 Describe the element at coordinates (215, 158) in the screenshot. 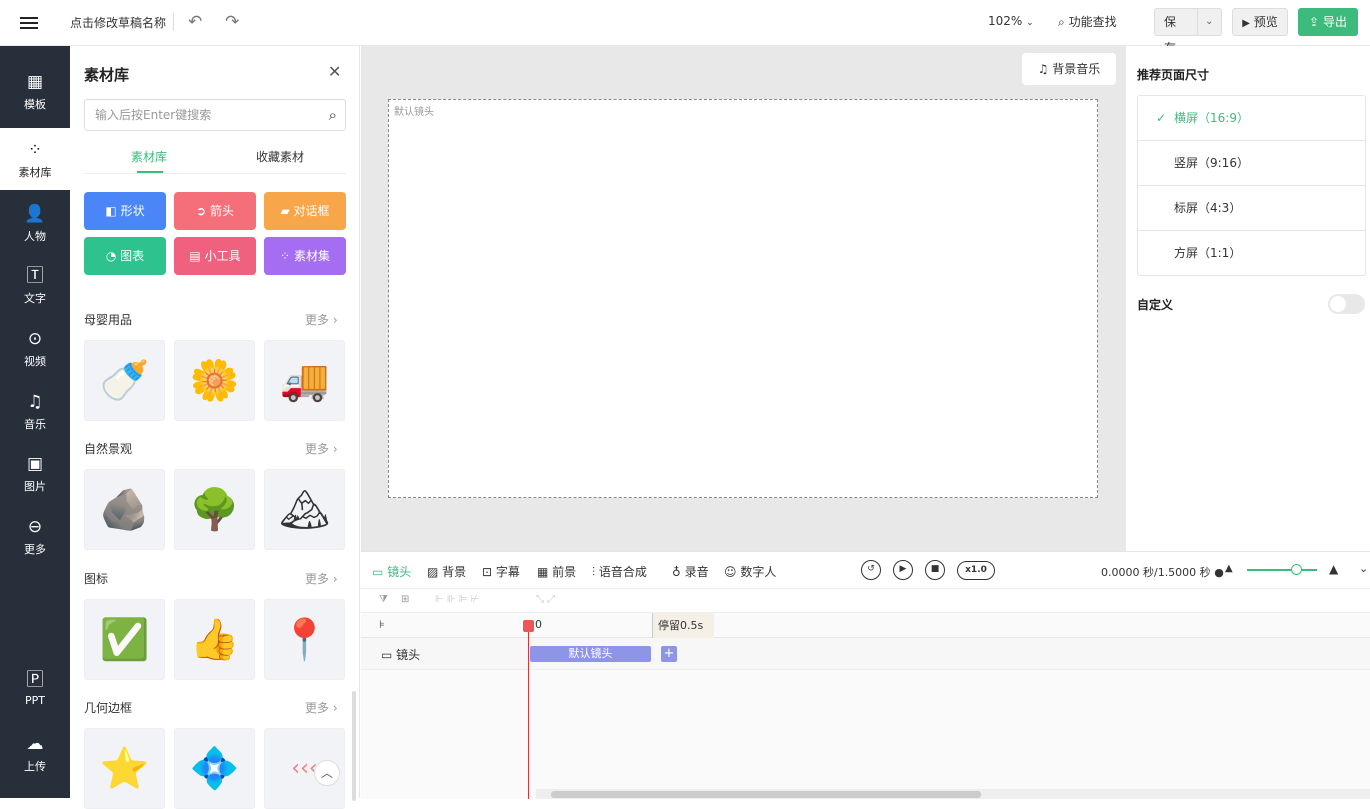

I see `panel-tabs: 素材库 收藏素材` at that location.